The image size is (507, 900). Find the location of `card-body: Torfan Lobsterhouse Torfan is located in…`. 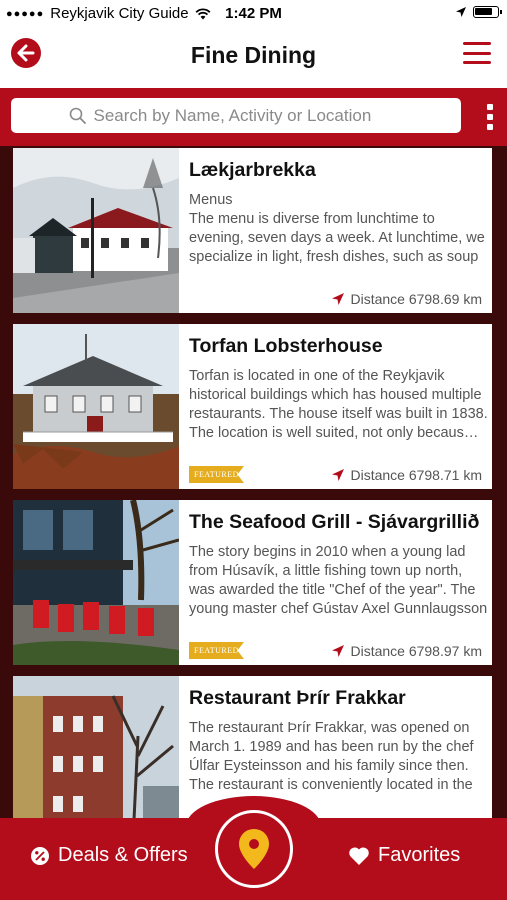

card-body: Torfan Lobsterhouse Torfan is located in… is located at coordinates (338, 406).